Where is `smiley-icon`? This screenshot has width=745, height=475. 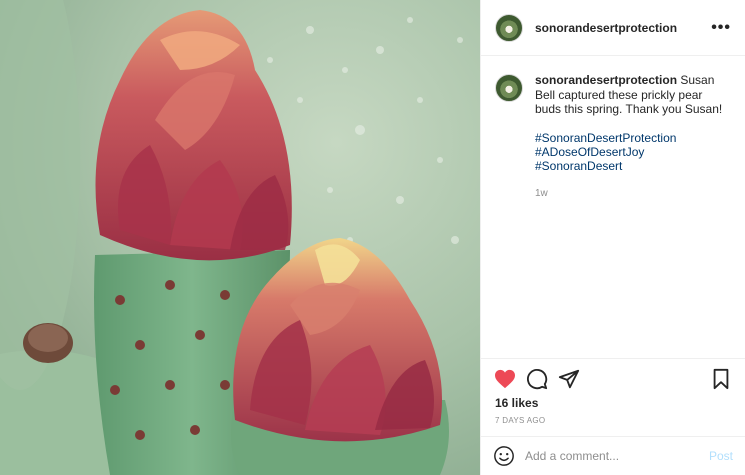 smiley-icon is located at coordinates (504, 456).